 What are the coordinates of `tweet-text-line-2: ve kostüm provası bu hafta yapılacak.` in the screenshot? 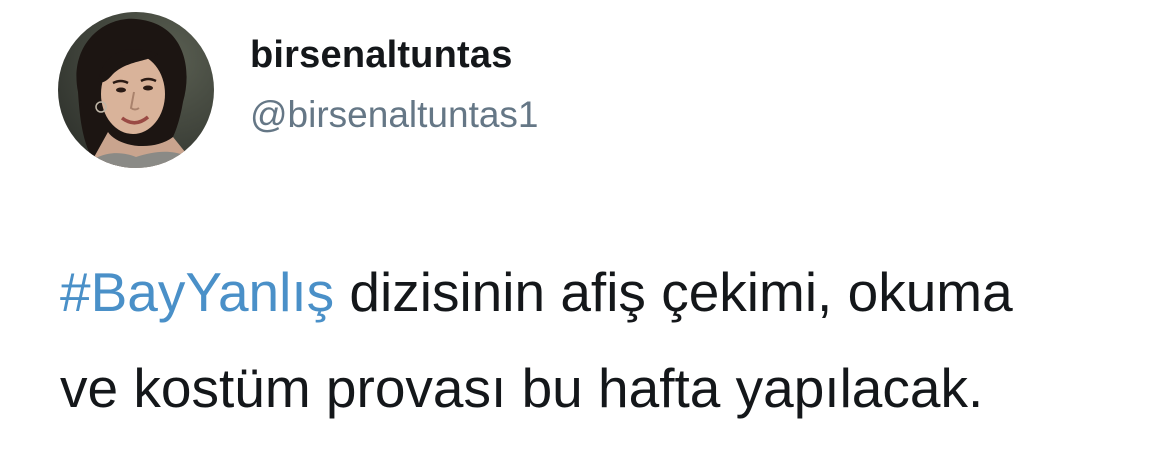 It's located at (522, 388).